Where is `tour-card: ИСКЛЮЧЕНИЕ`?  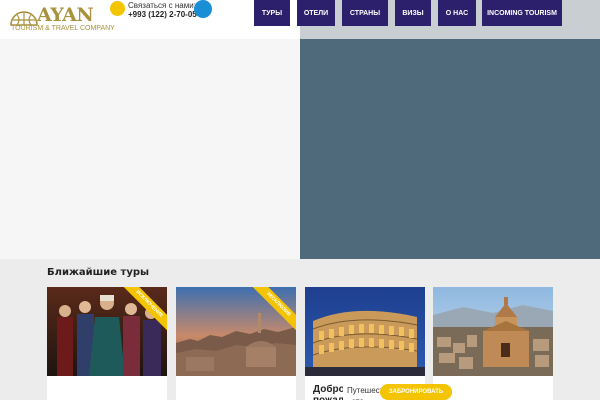
tour-card: ИСКЛЮЧЕНИЕ is located at coordinates (107, 343).